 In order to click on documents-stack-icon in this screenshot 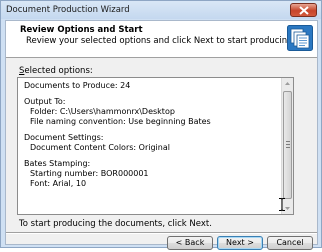, I will do `click(300, 38)`.